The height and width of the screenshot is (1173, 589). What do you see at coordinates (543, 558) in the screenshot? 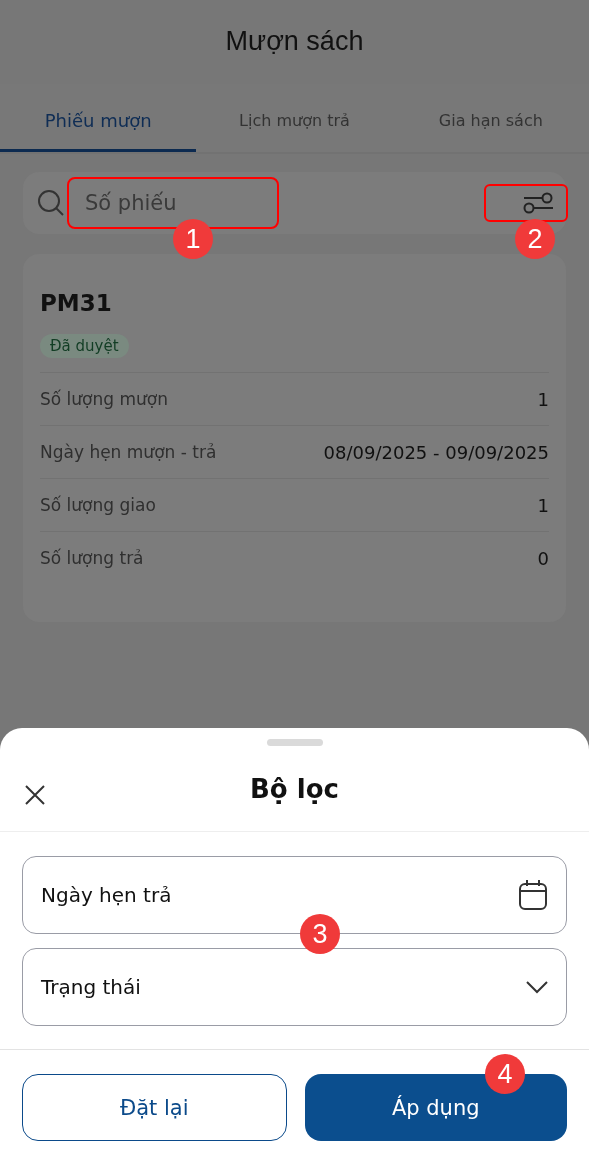
I see `row-value: 0` at bounding box center [543, 558].